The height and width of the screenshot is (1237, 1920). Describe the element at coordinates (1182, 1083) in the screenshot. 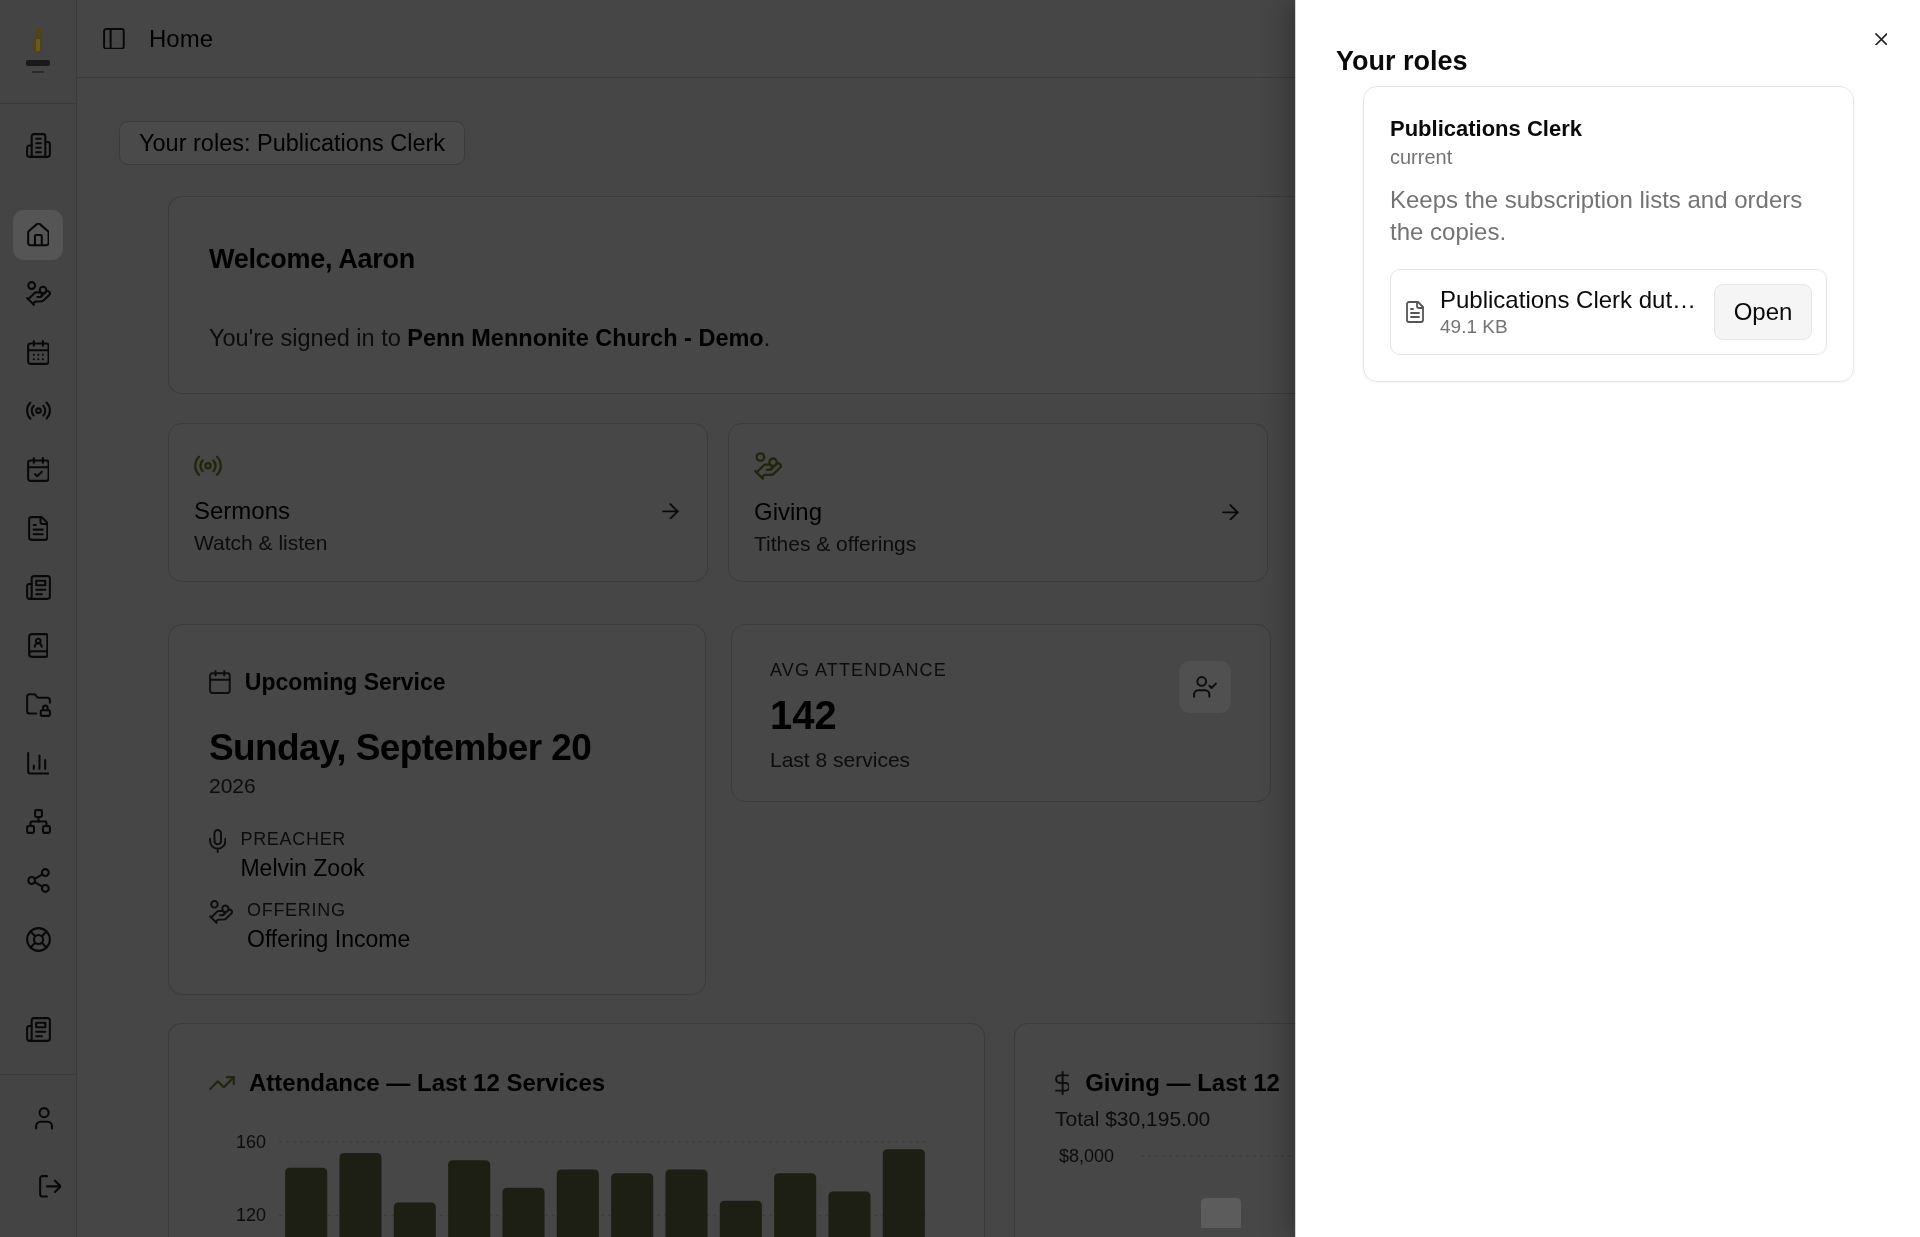

I see `chart-title: Giving — Last 12` at that location.